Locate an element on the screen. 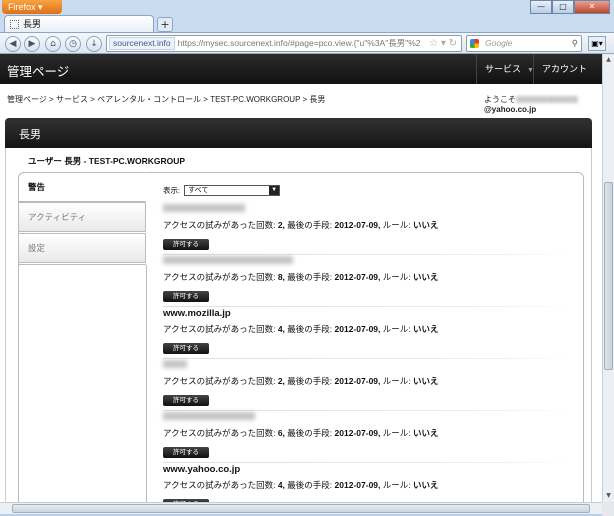 This screenshot has width=614, height=516. download-icon: ↓ is located at coordinates (94, 44).